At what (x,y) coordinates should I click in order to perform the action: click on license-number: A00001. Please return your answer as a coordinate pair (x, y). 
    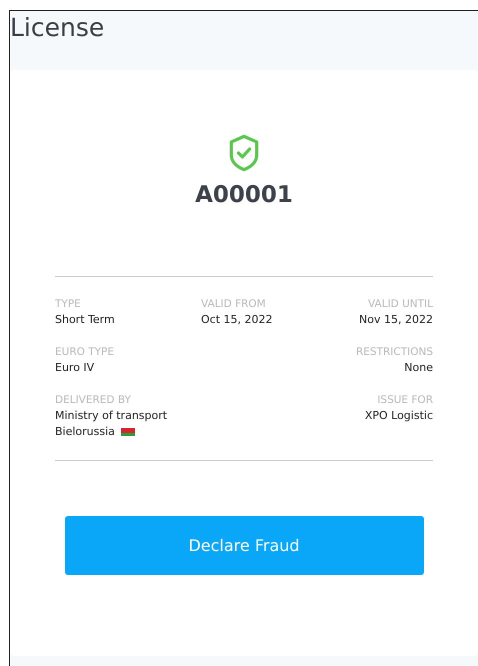
    Looking at the image, I should click on (244, 195).